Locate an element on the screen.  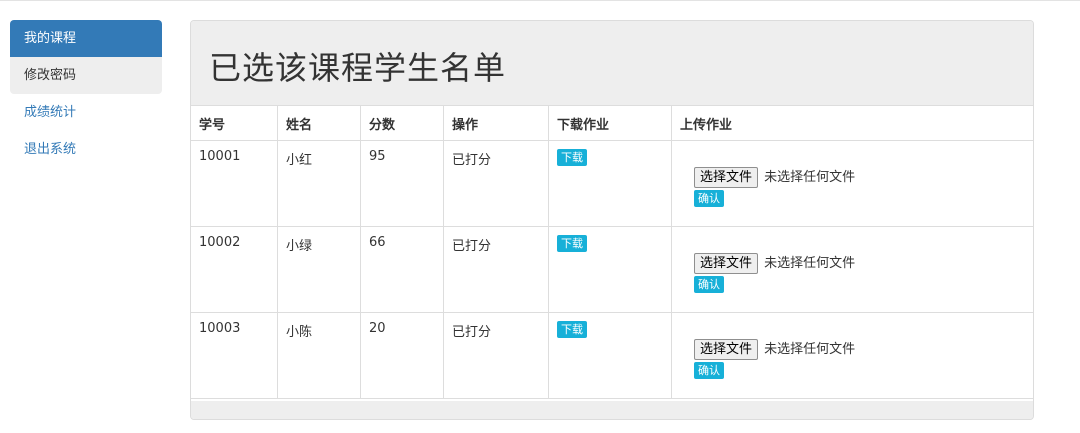
column-header-operation: 操作 is located at coordinates (496, 123).